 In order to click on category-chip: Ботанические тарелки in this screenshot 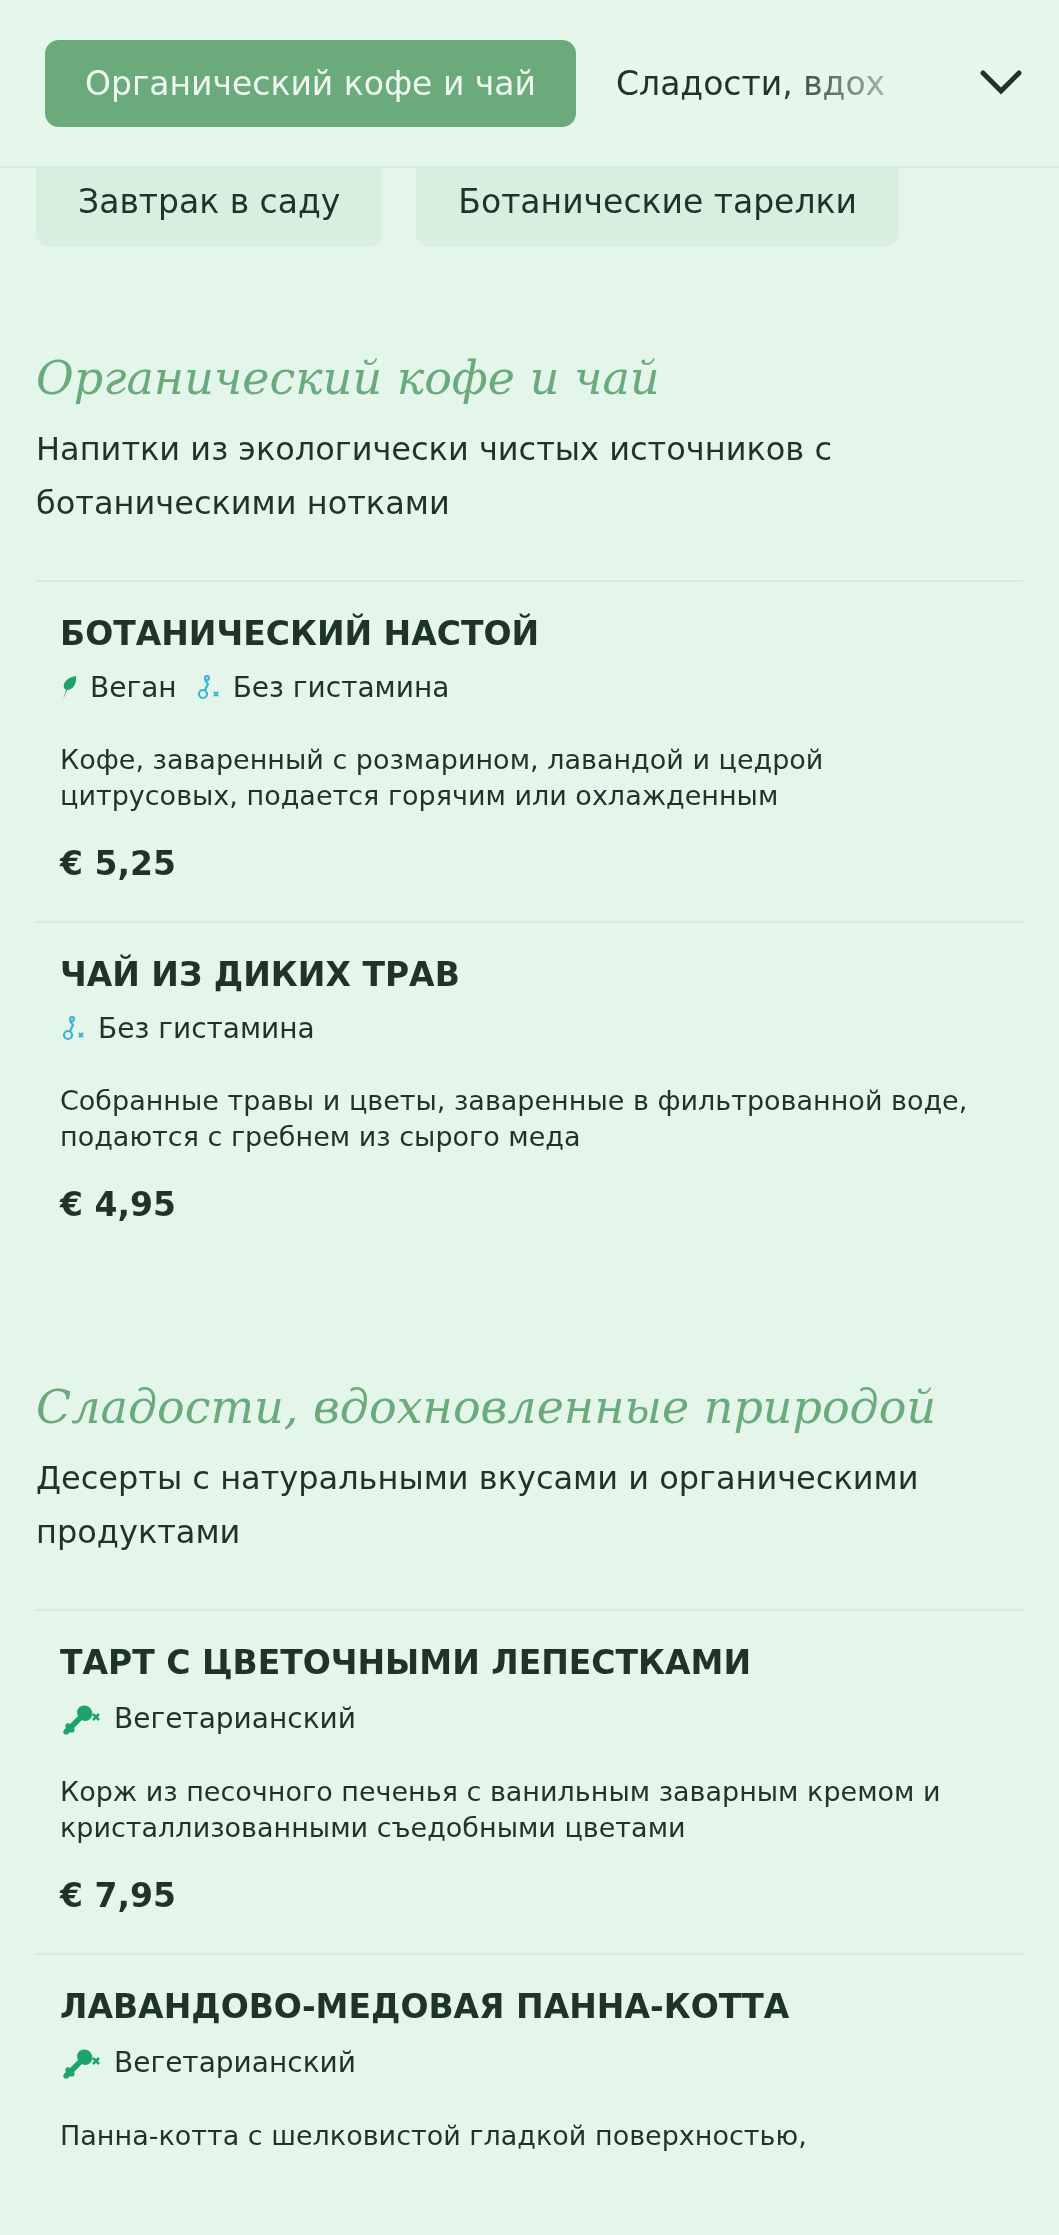, I will do `click(657, 207)`.